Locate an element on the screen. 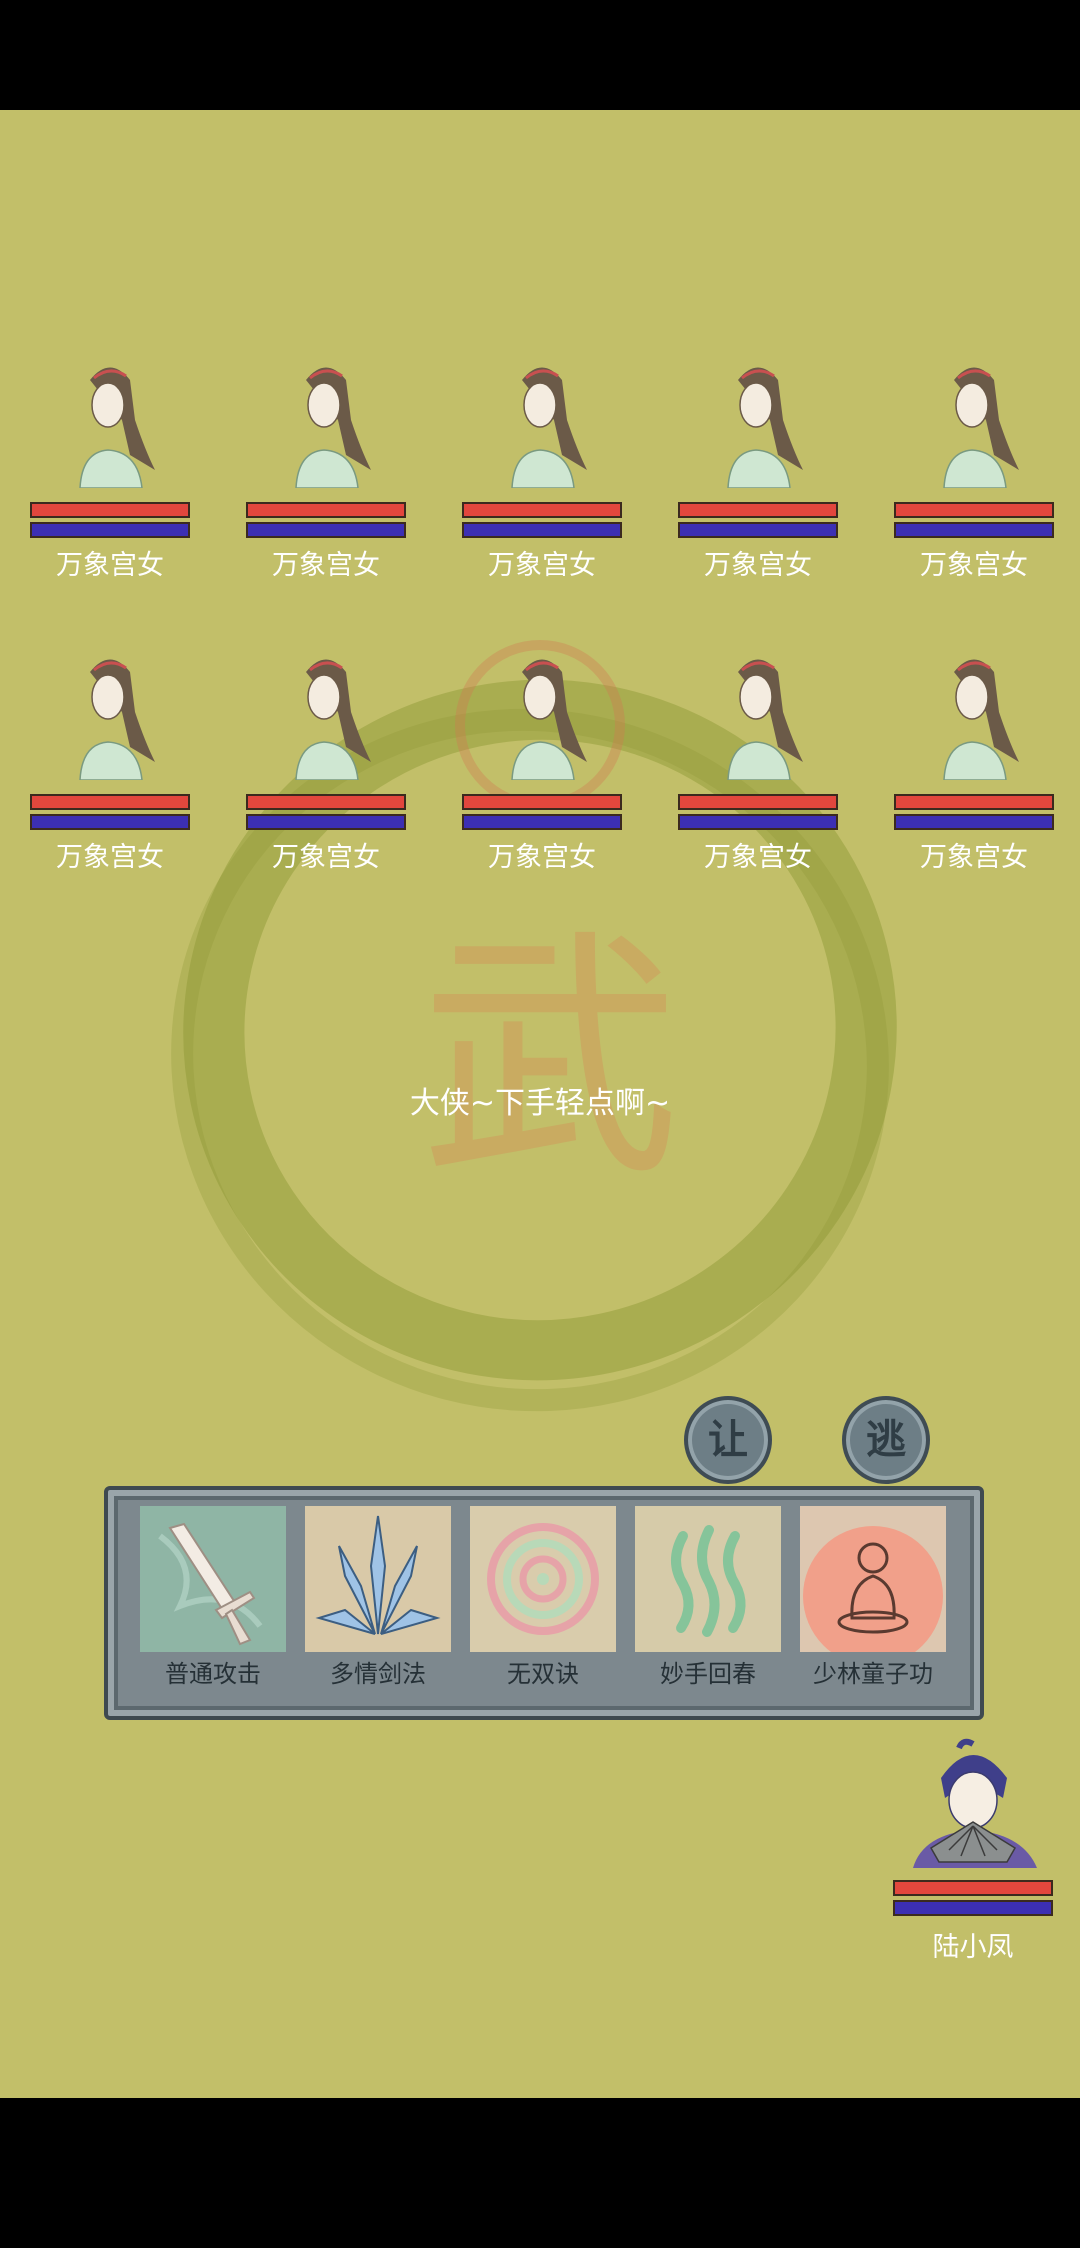  player-name: 陆小凤 is located at coordinates (973, 1947).